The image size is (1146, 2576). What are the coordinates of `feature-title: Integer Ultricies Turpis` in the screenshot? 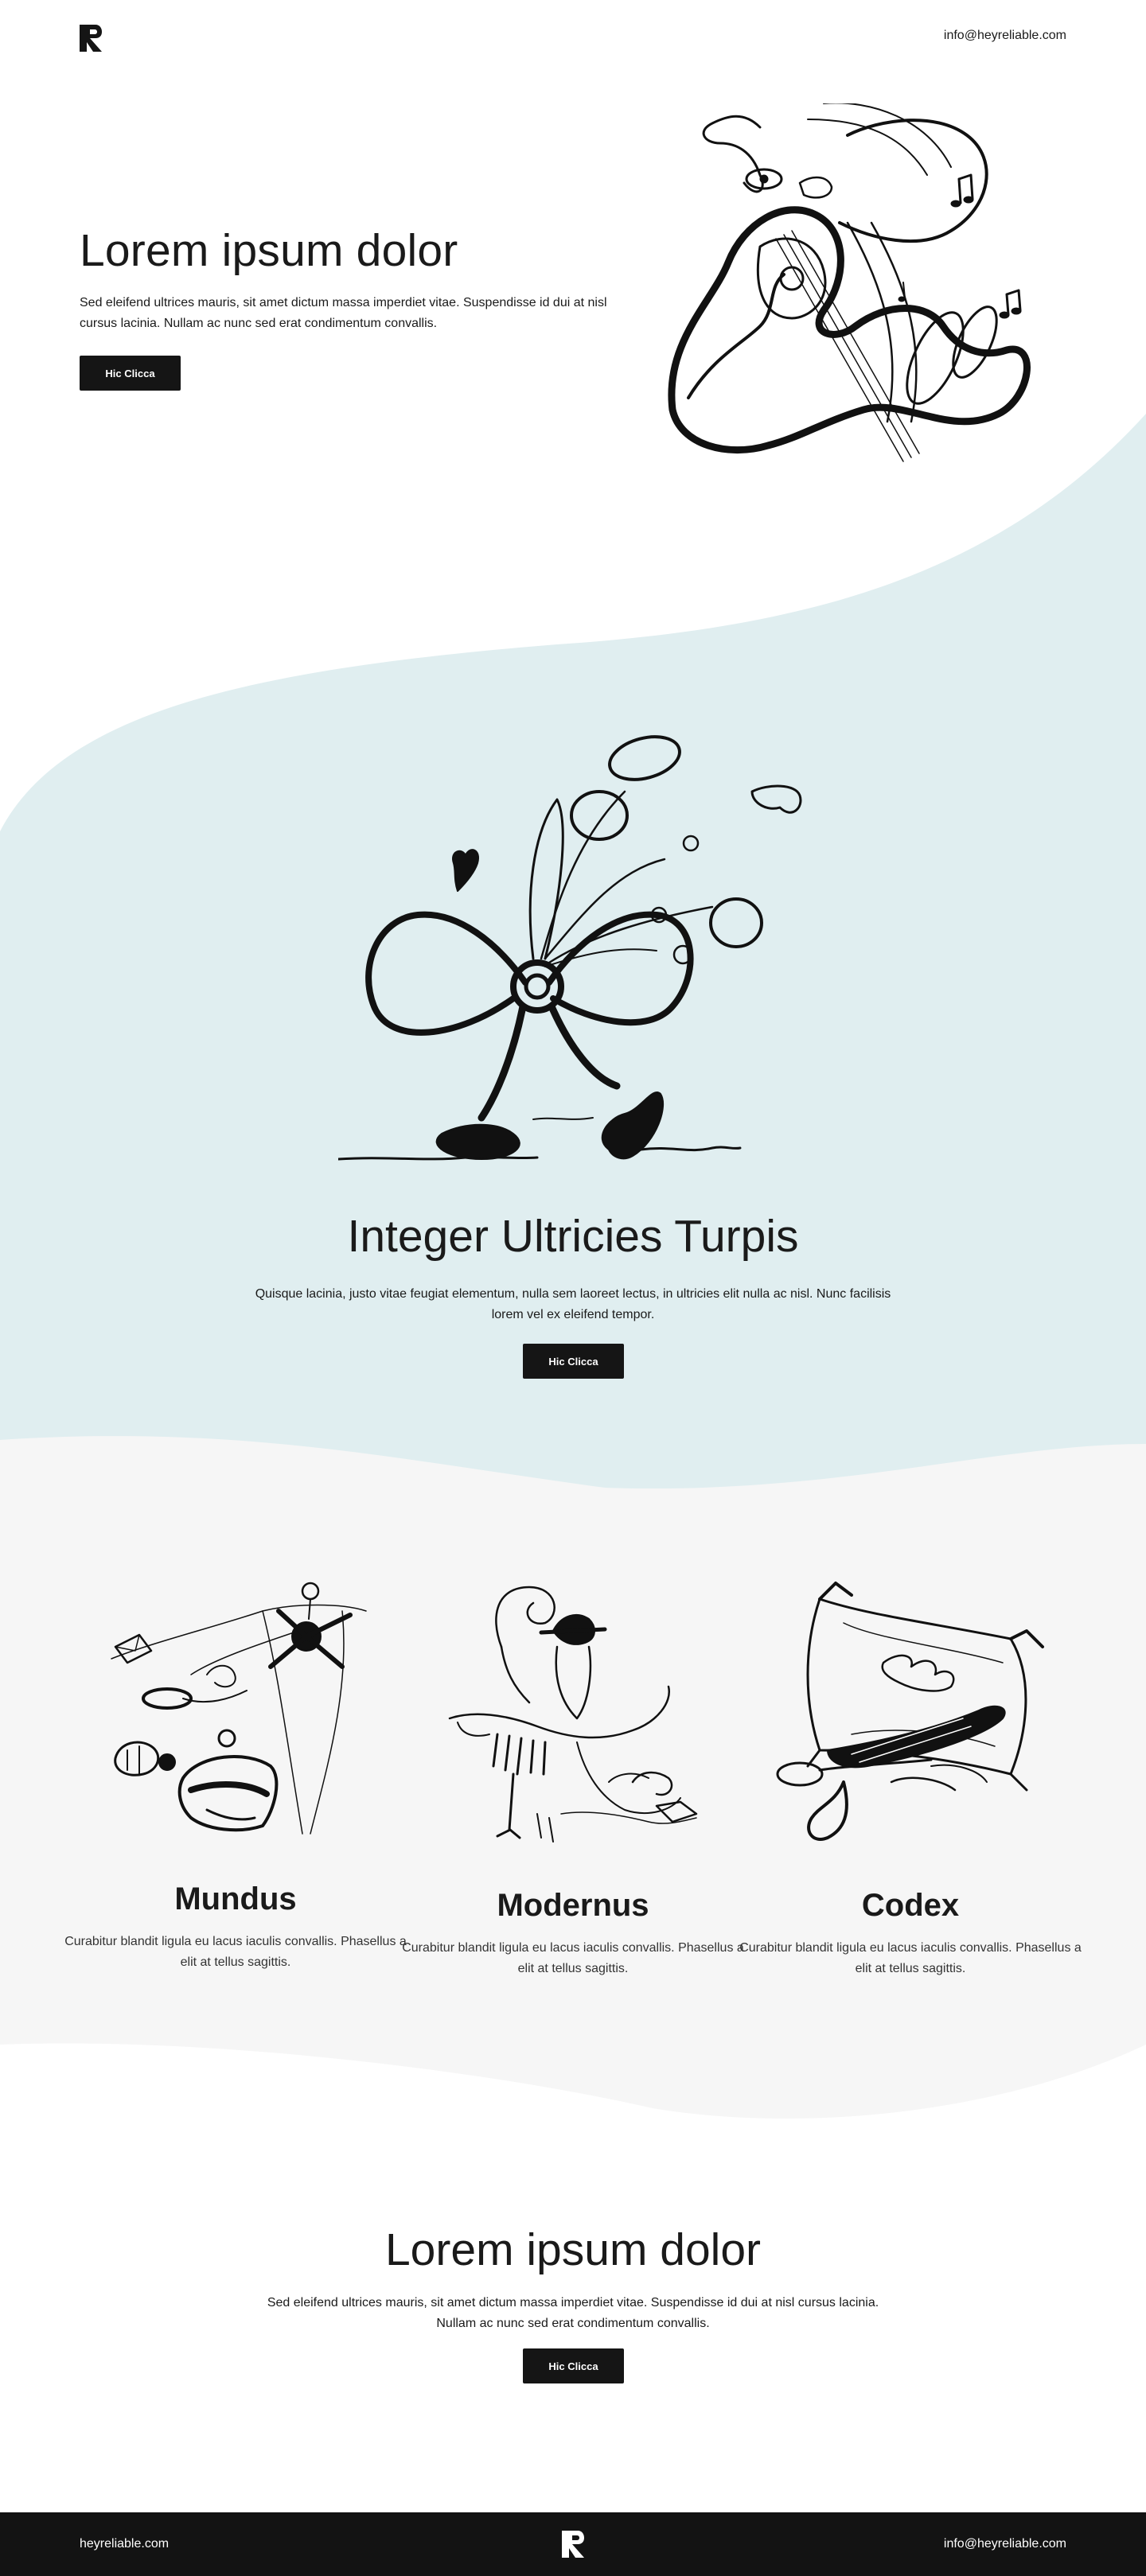 It's located at (573, 1237).